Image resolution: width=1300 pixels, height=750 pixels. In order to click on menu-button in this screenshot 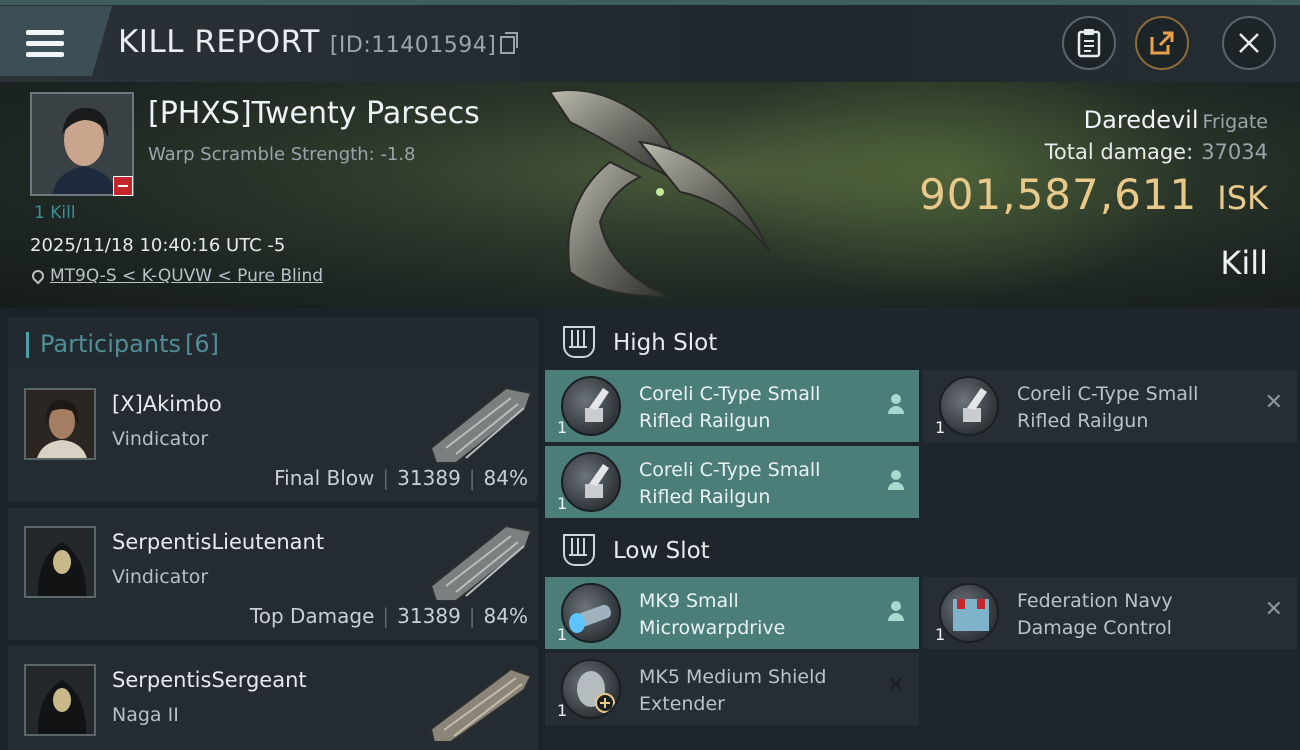, I will do `click(56, 41)`.